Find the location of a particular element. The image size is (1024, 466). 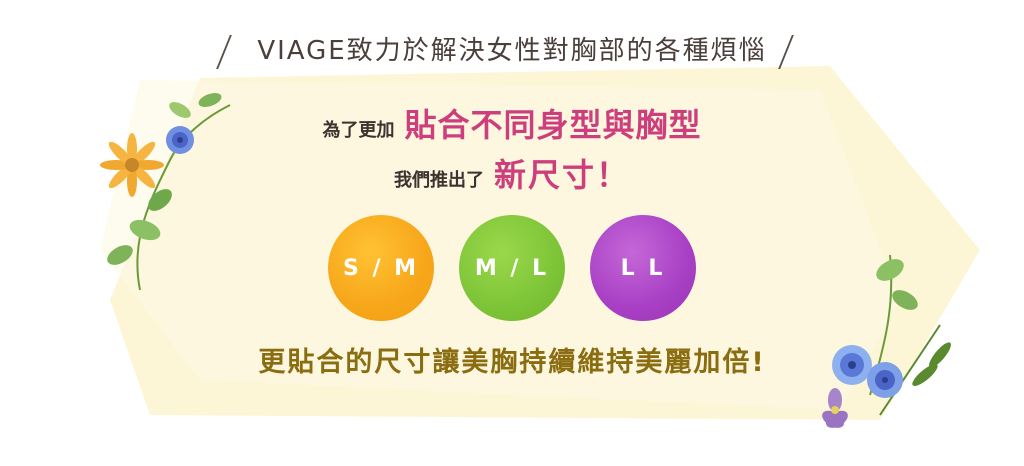

slash-right-icon is located at coordinates (792, 51).